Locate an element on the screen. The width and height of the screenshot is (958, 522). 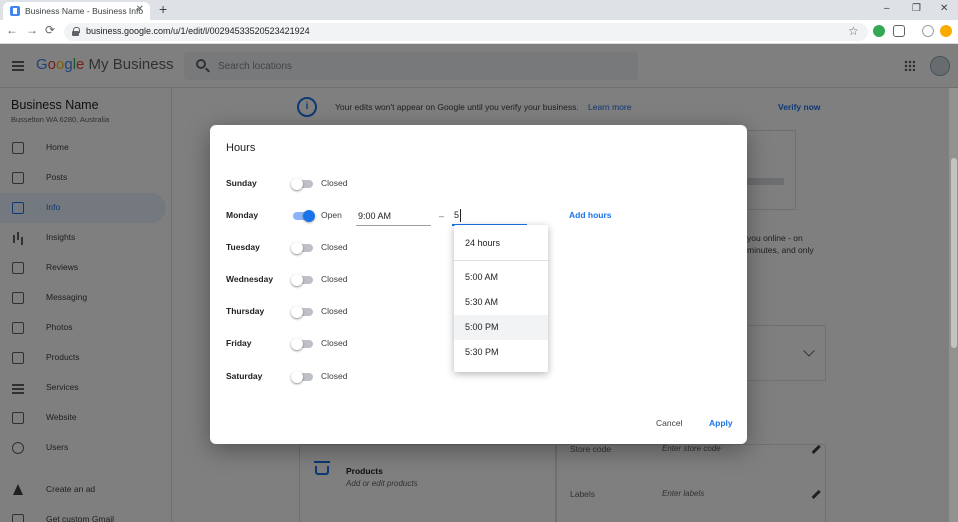
day-label: Saturday is located at coordinates (244, 376).